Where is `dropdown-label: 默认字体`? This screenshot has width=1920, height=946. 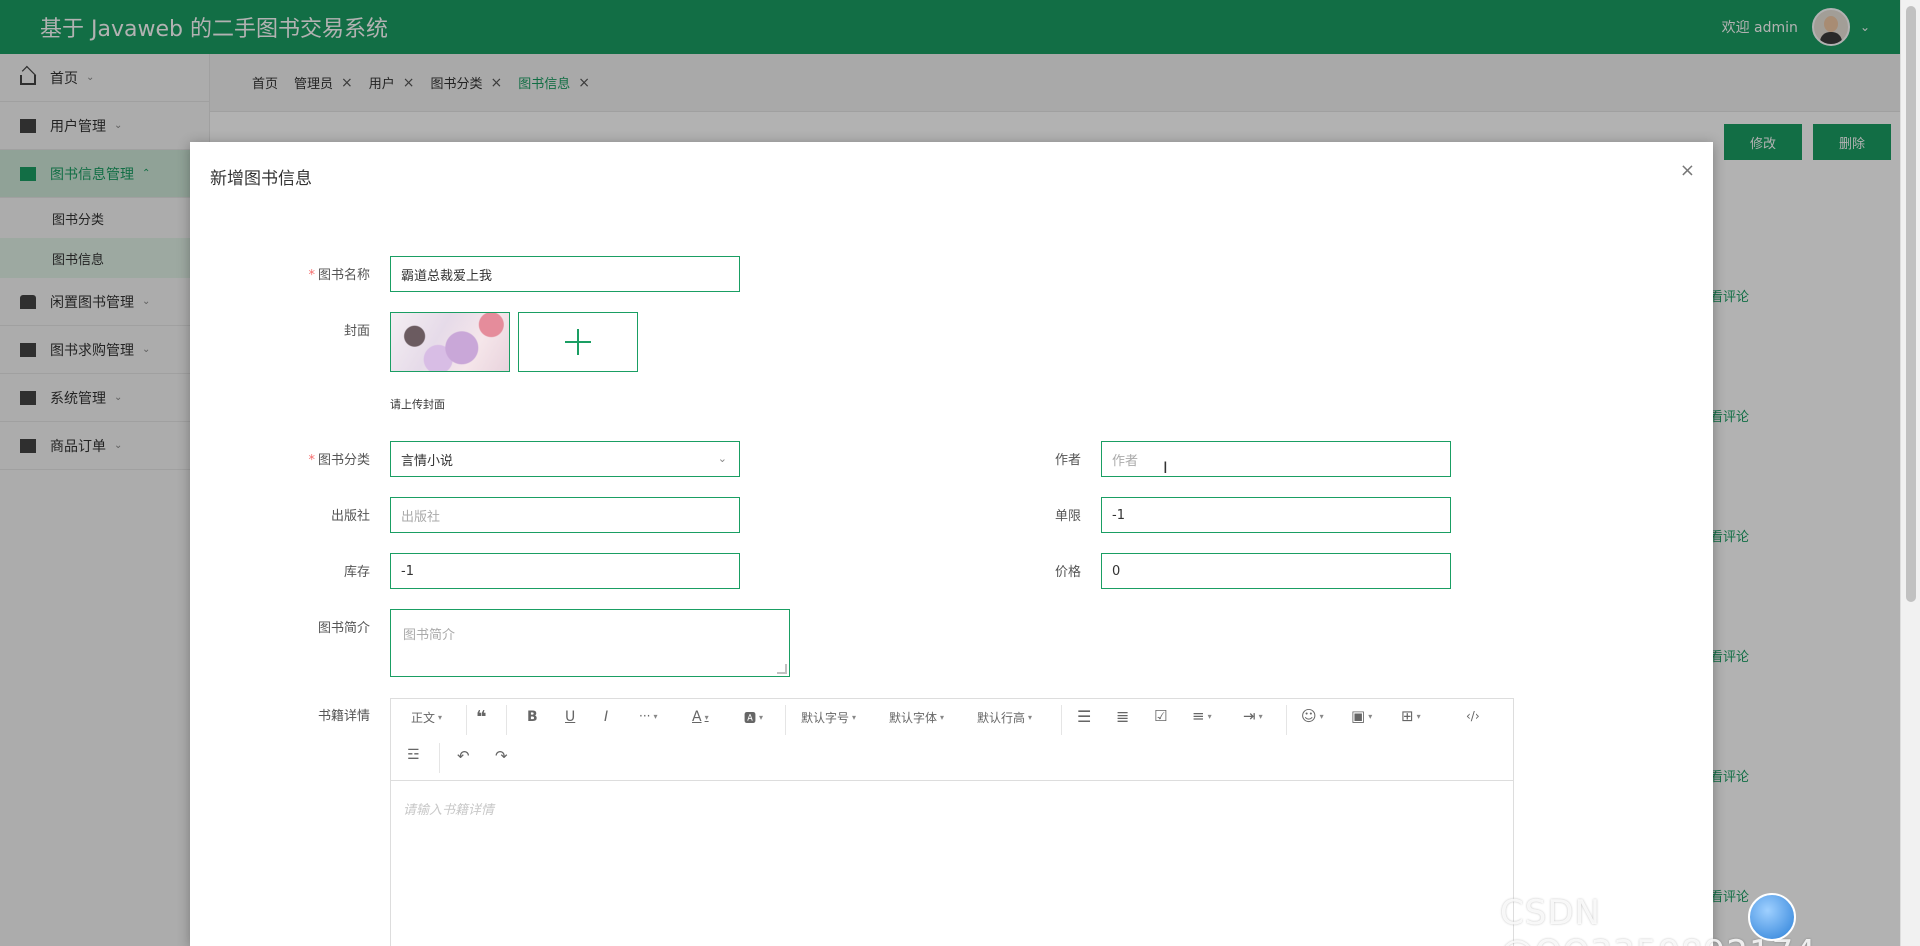
dropdown-label: 默认字体 is located at coordinates (913, 718).